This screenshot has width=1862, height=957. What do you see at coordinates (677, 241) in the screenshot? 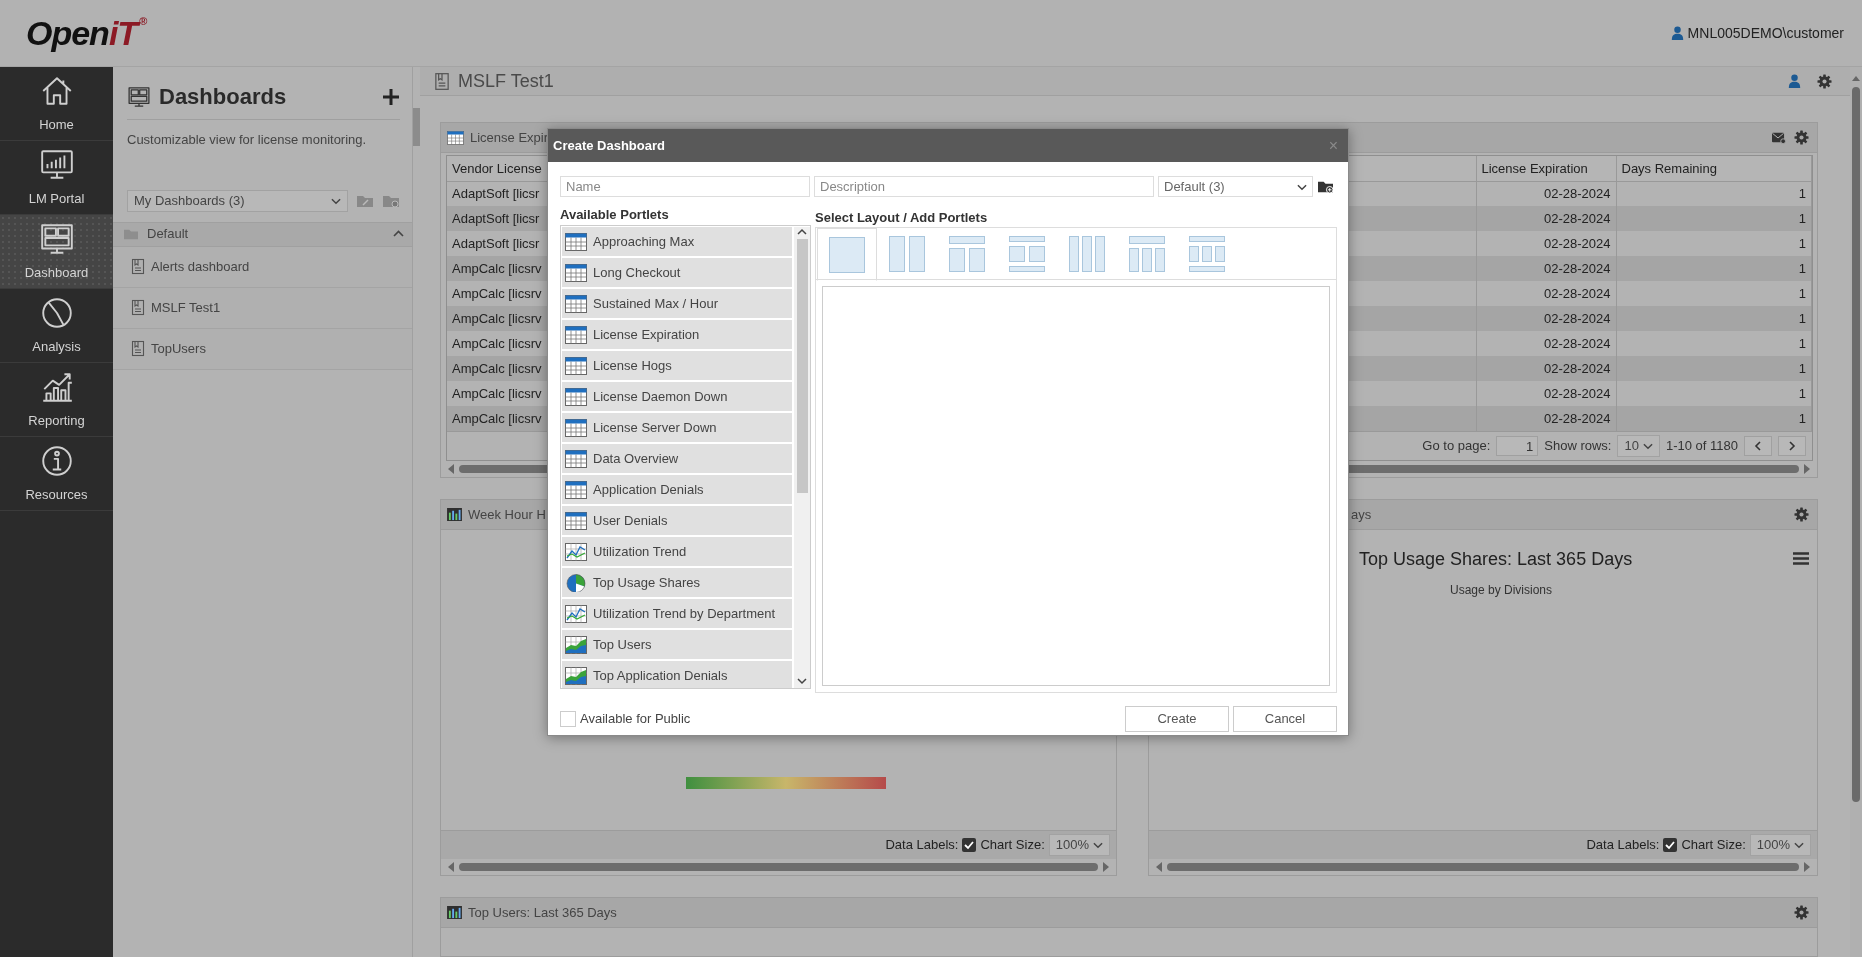
I see `portlet-item: Approaching Max` at bounding box center [677, 241].